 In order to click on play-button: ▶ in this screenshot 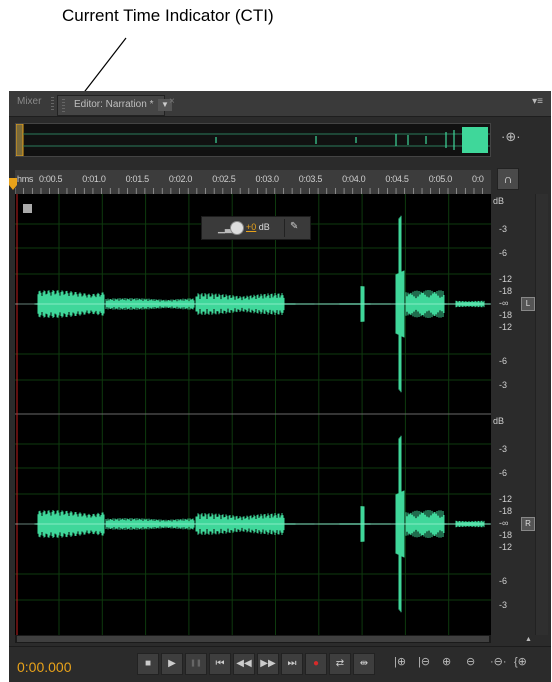, I will do `click(172, 664)`.